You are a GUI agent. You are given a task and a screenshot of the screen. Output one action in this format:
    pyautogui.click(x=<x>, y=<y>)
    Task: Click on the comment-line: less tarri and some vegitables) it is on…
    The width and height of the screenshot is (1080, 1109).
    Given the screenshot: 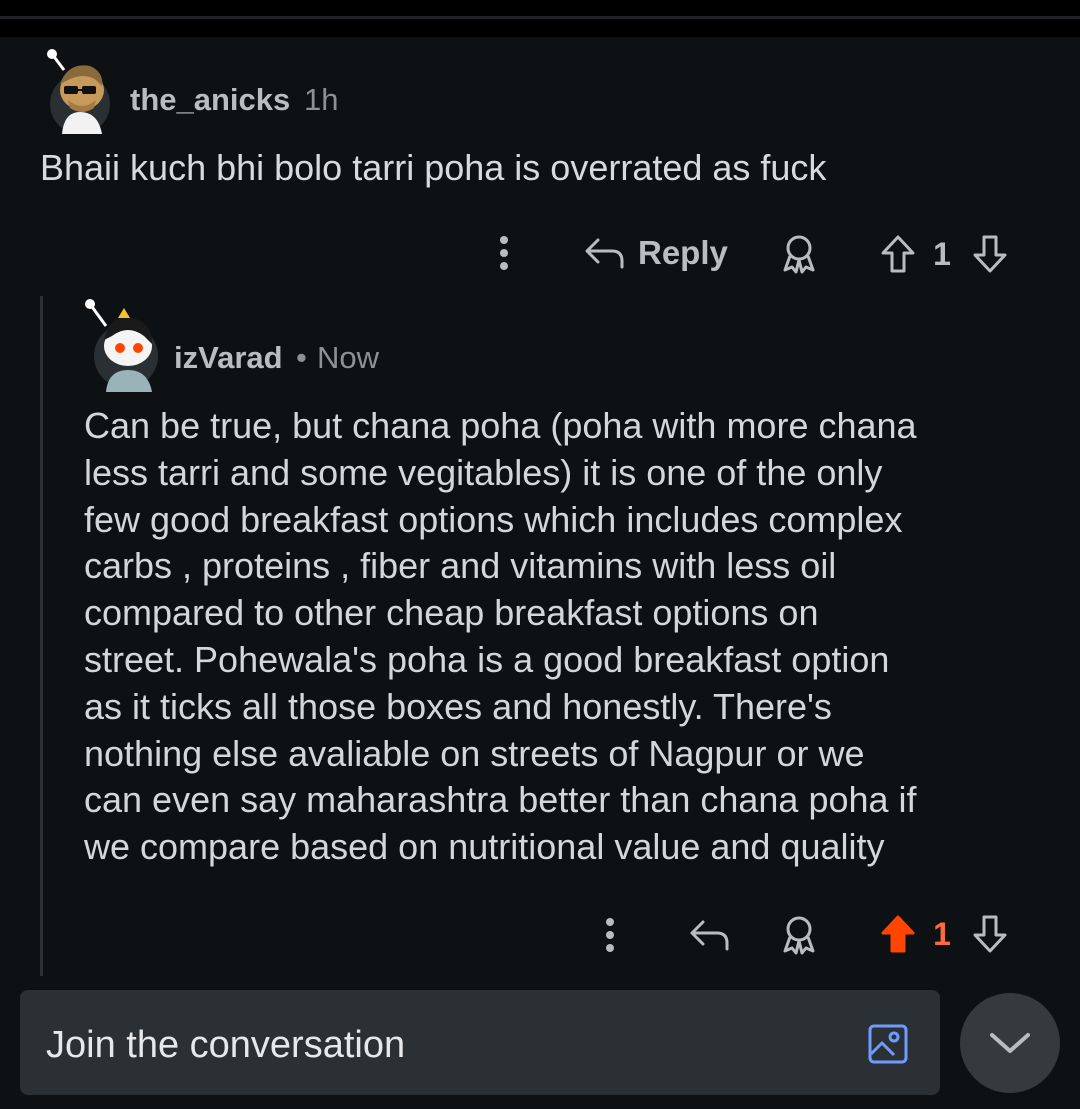 What is the action you would take?
    pyautogui.click(x=483, y=472)
    